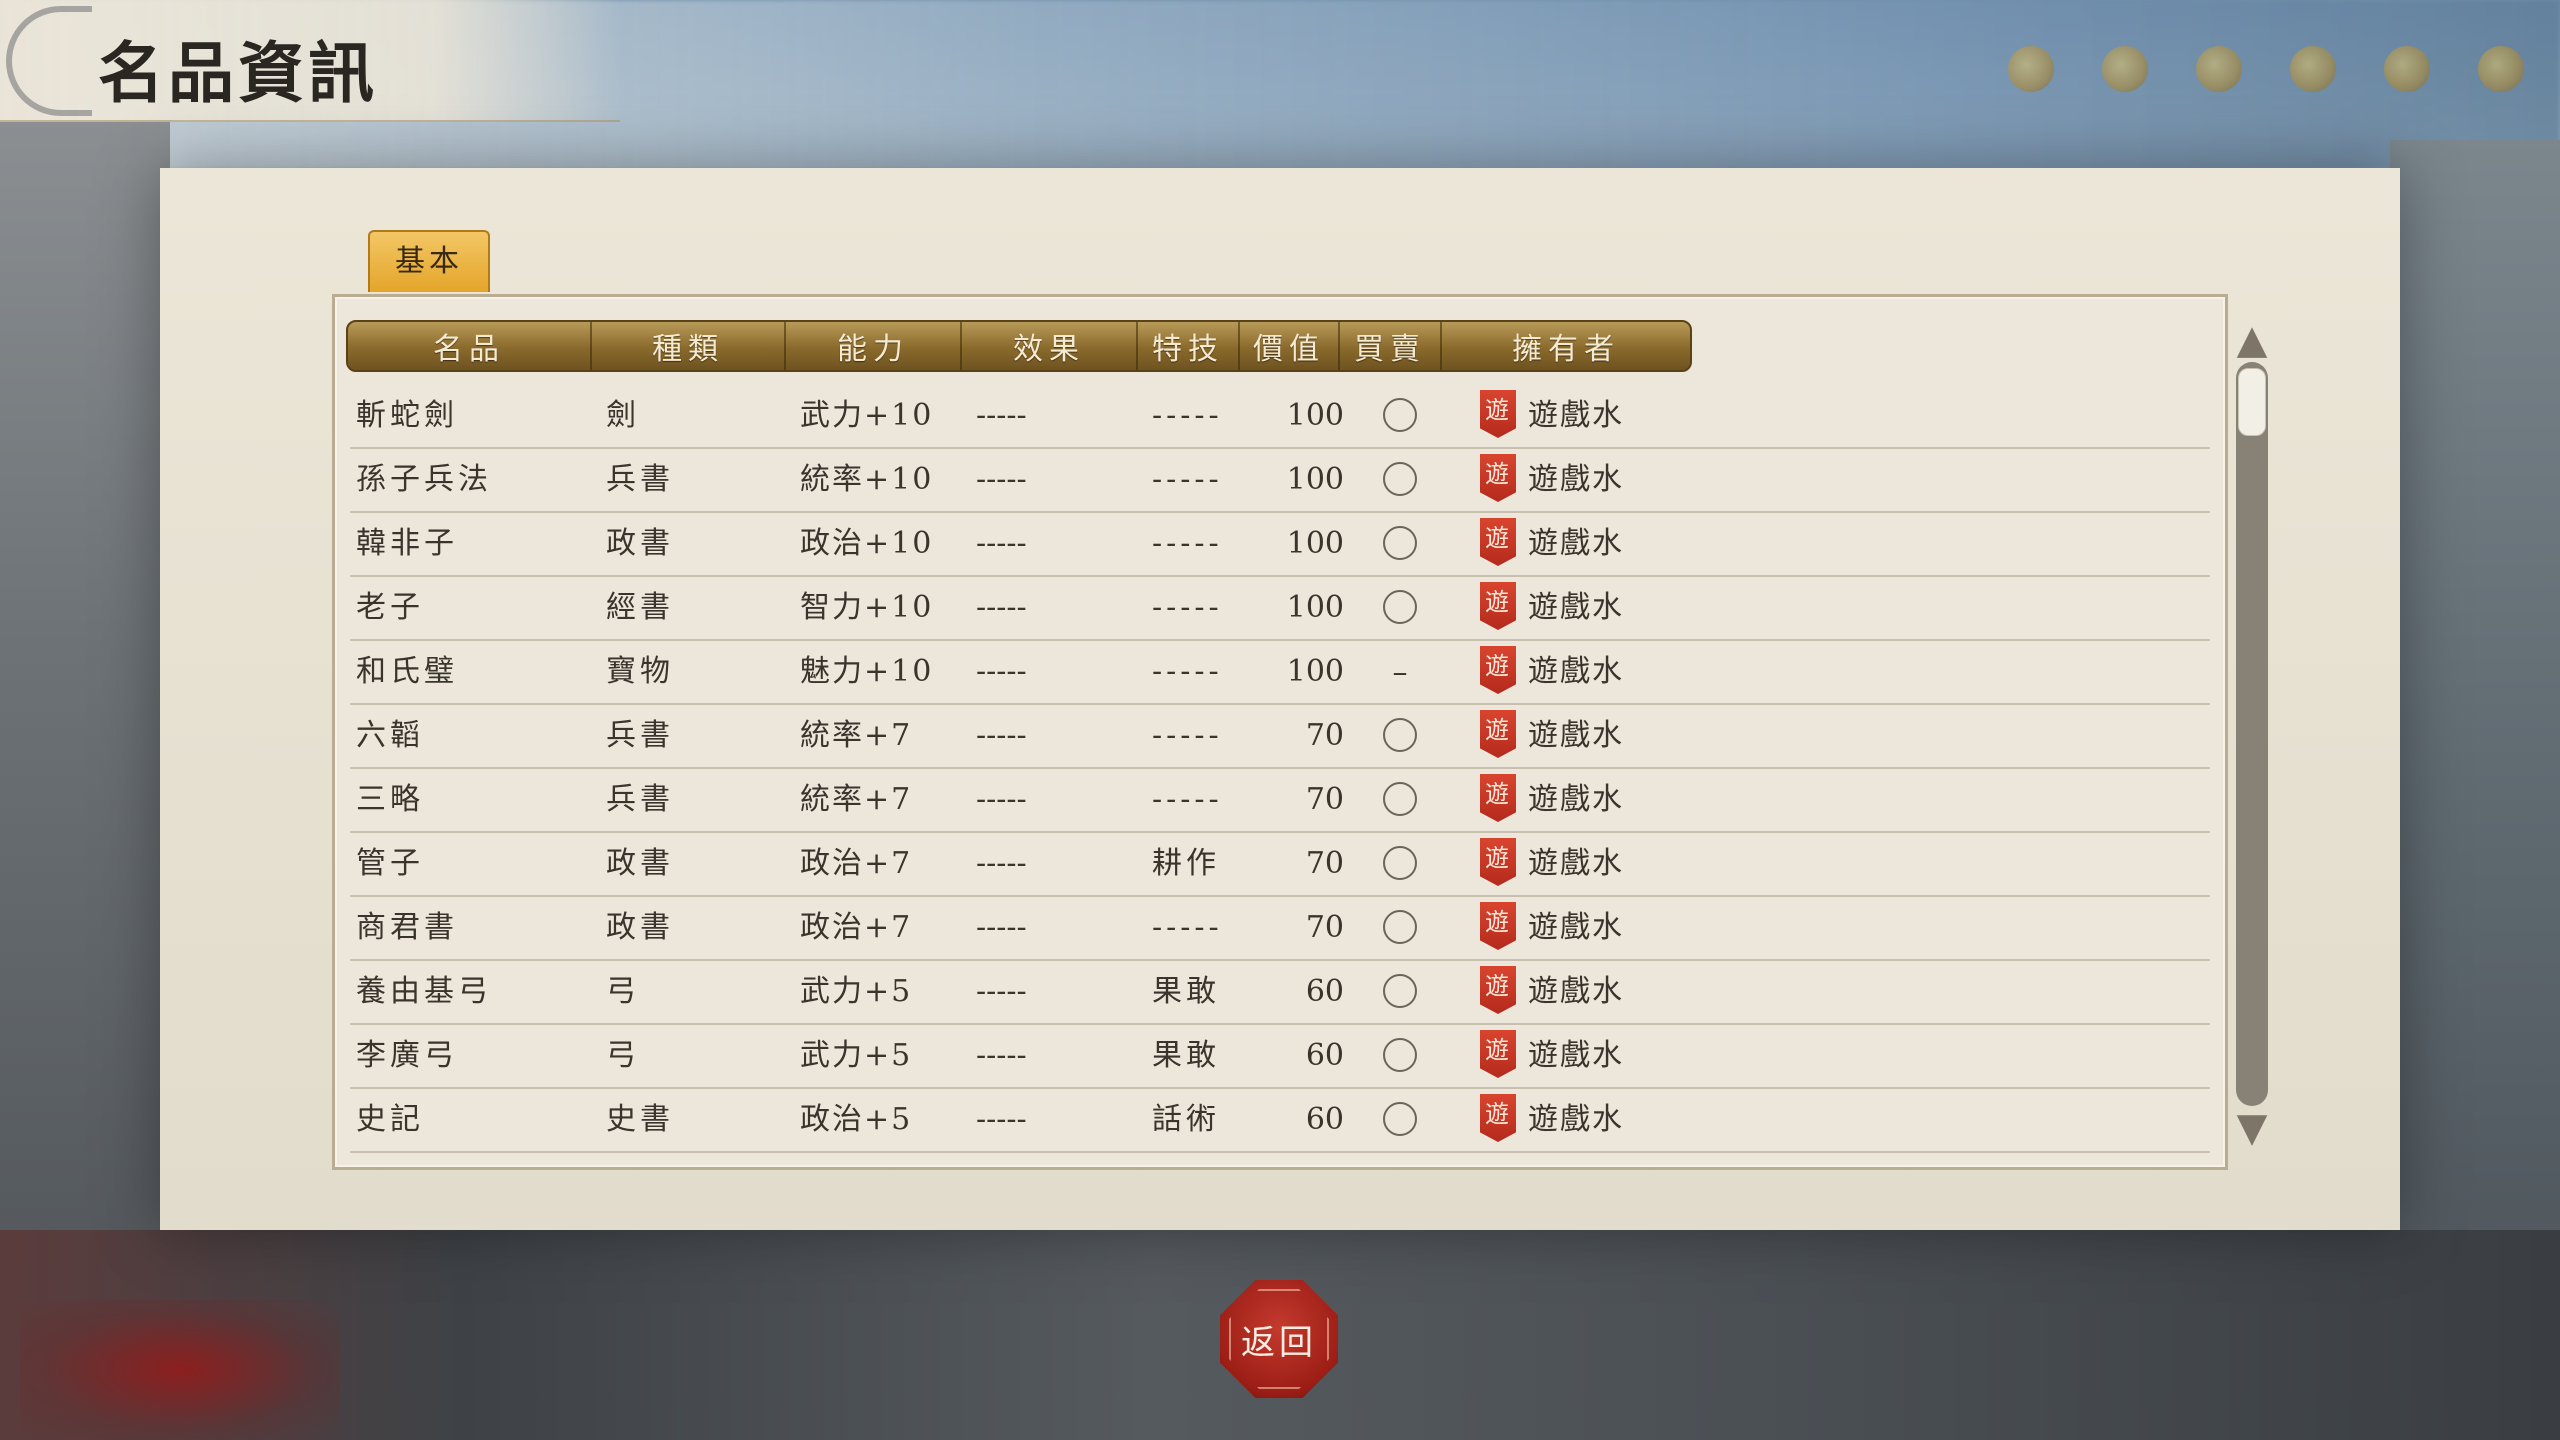  What do you see at coordinates (1280, 865) in the screenshot?
I see `table-row: 管子 政書 政治+7 ----- 耕作 70 遊遊戲水` at bounding box center [1280, 865].